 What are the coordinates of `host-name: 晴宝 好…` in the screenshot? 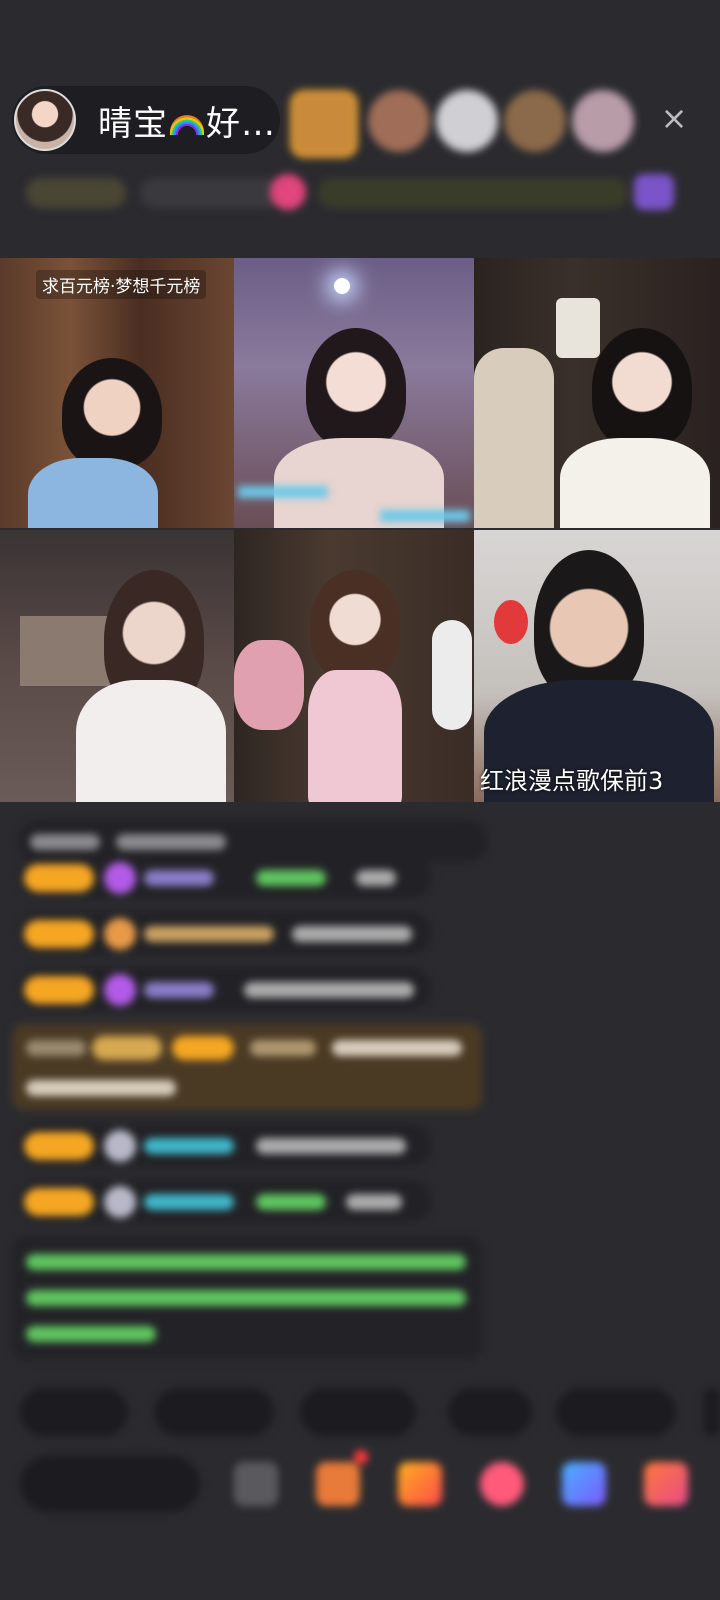 It's located at (187, 123).